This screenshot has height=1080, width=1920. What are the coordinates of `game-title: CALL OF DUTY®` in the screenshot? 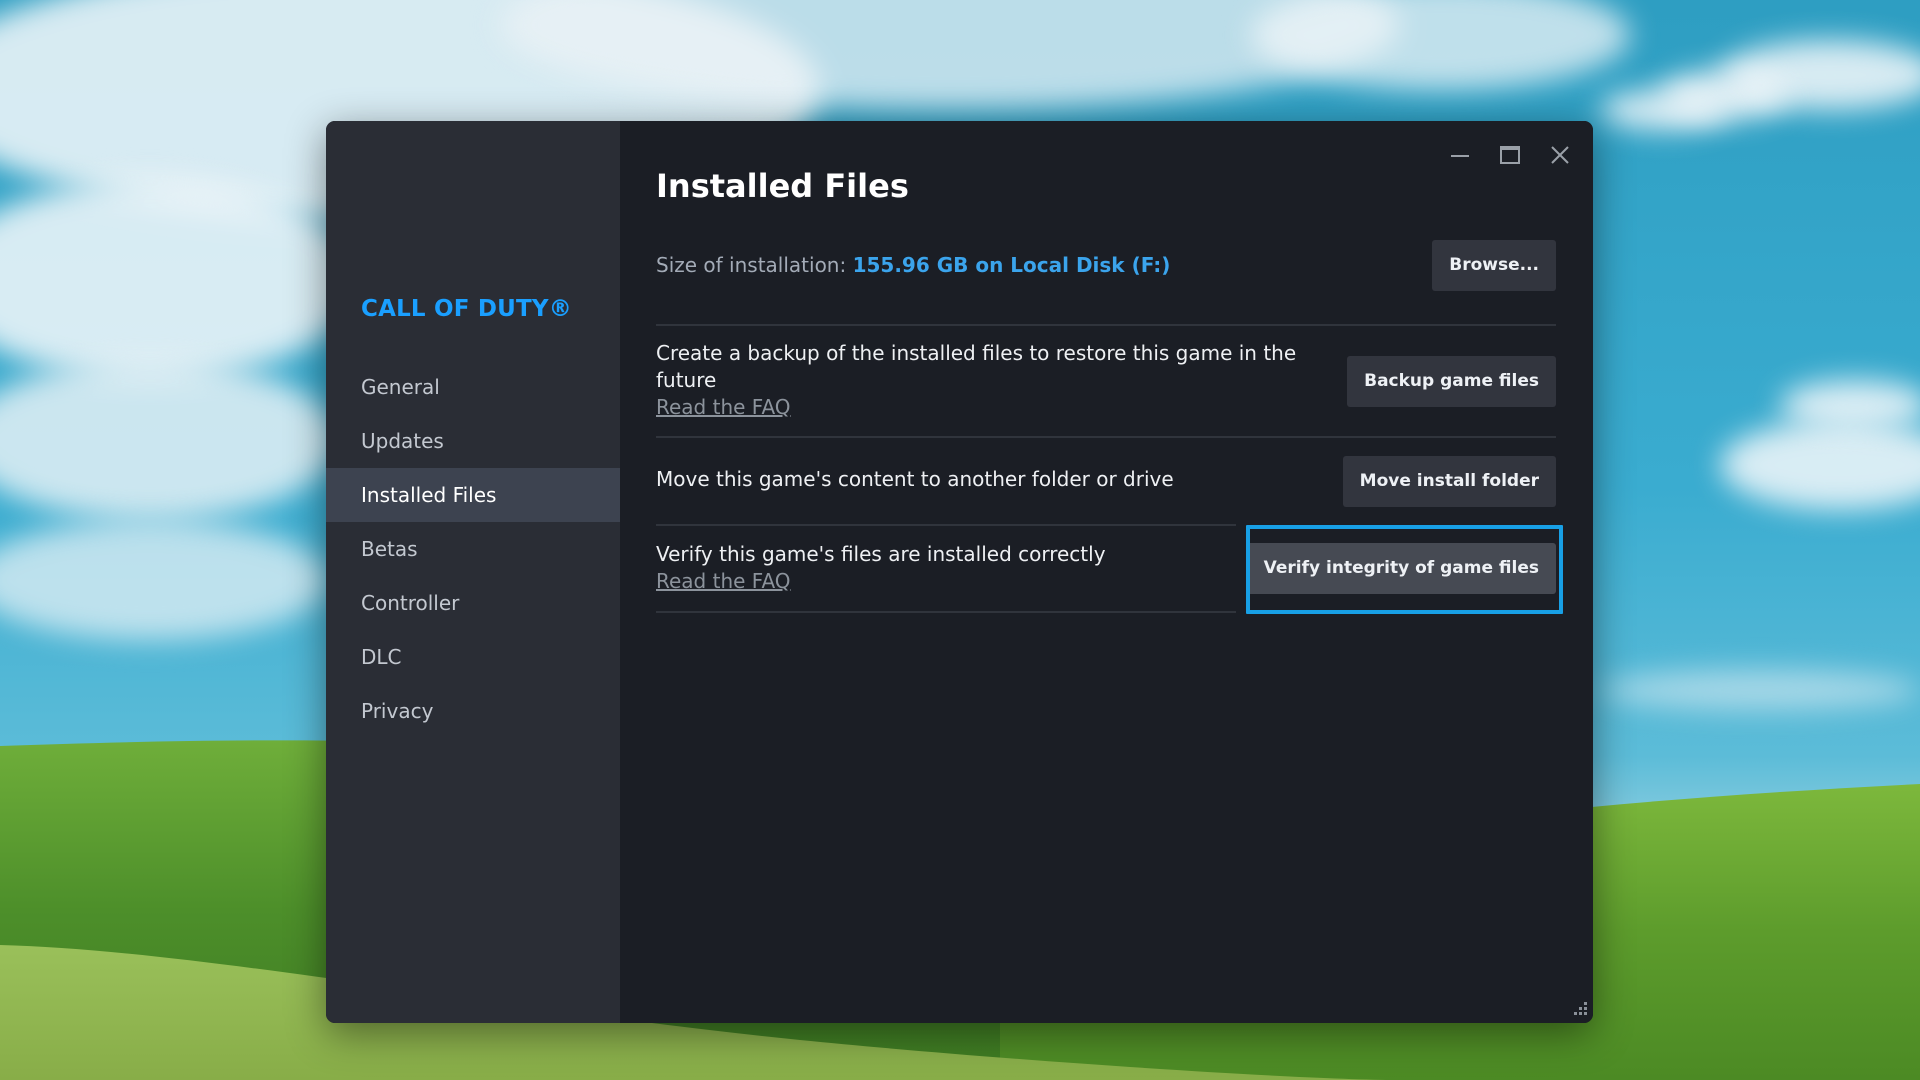 It's located at (466, 309).